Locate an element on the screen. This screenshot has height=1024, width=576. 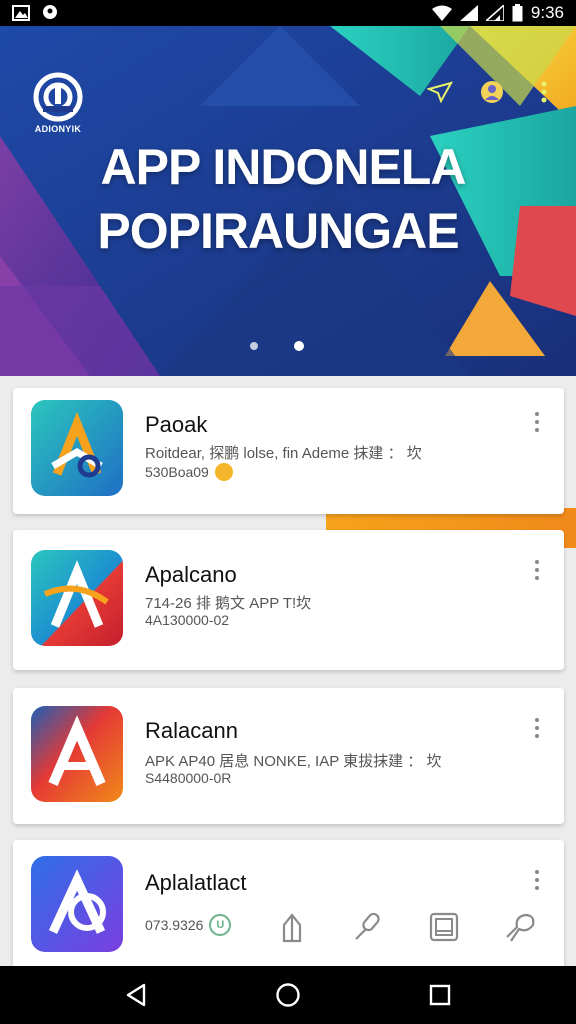
app-name: Ralacann is located at coordinates (191, 730).